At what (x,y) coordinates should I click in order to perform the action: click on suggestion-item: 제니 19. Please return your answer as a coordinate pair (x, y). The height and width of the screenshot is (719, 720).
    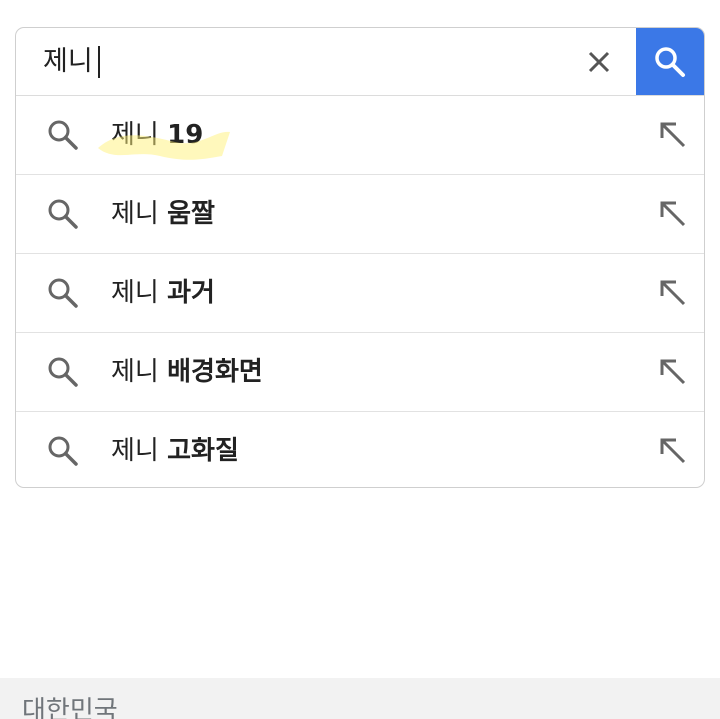
    Looking at the image, I should click on (360, 135).